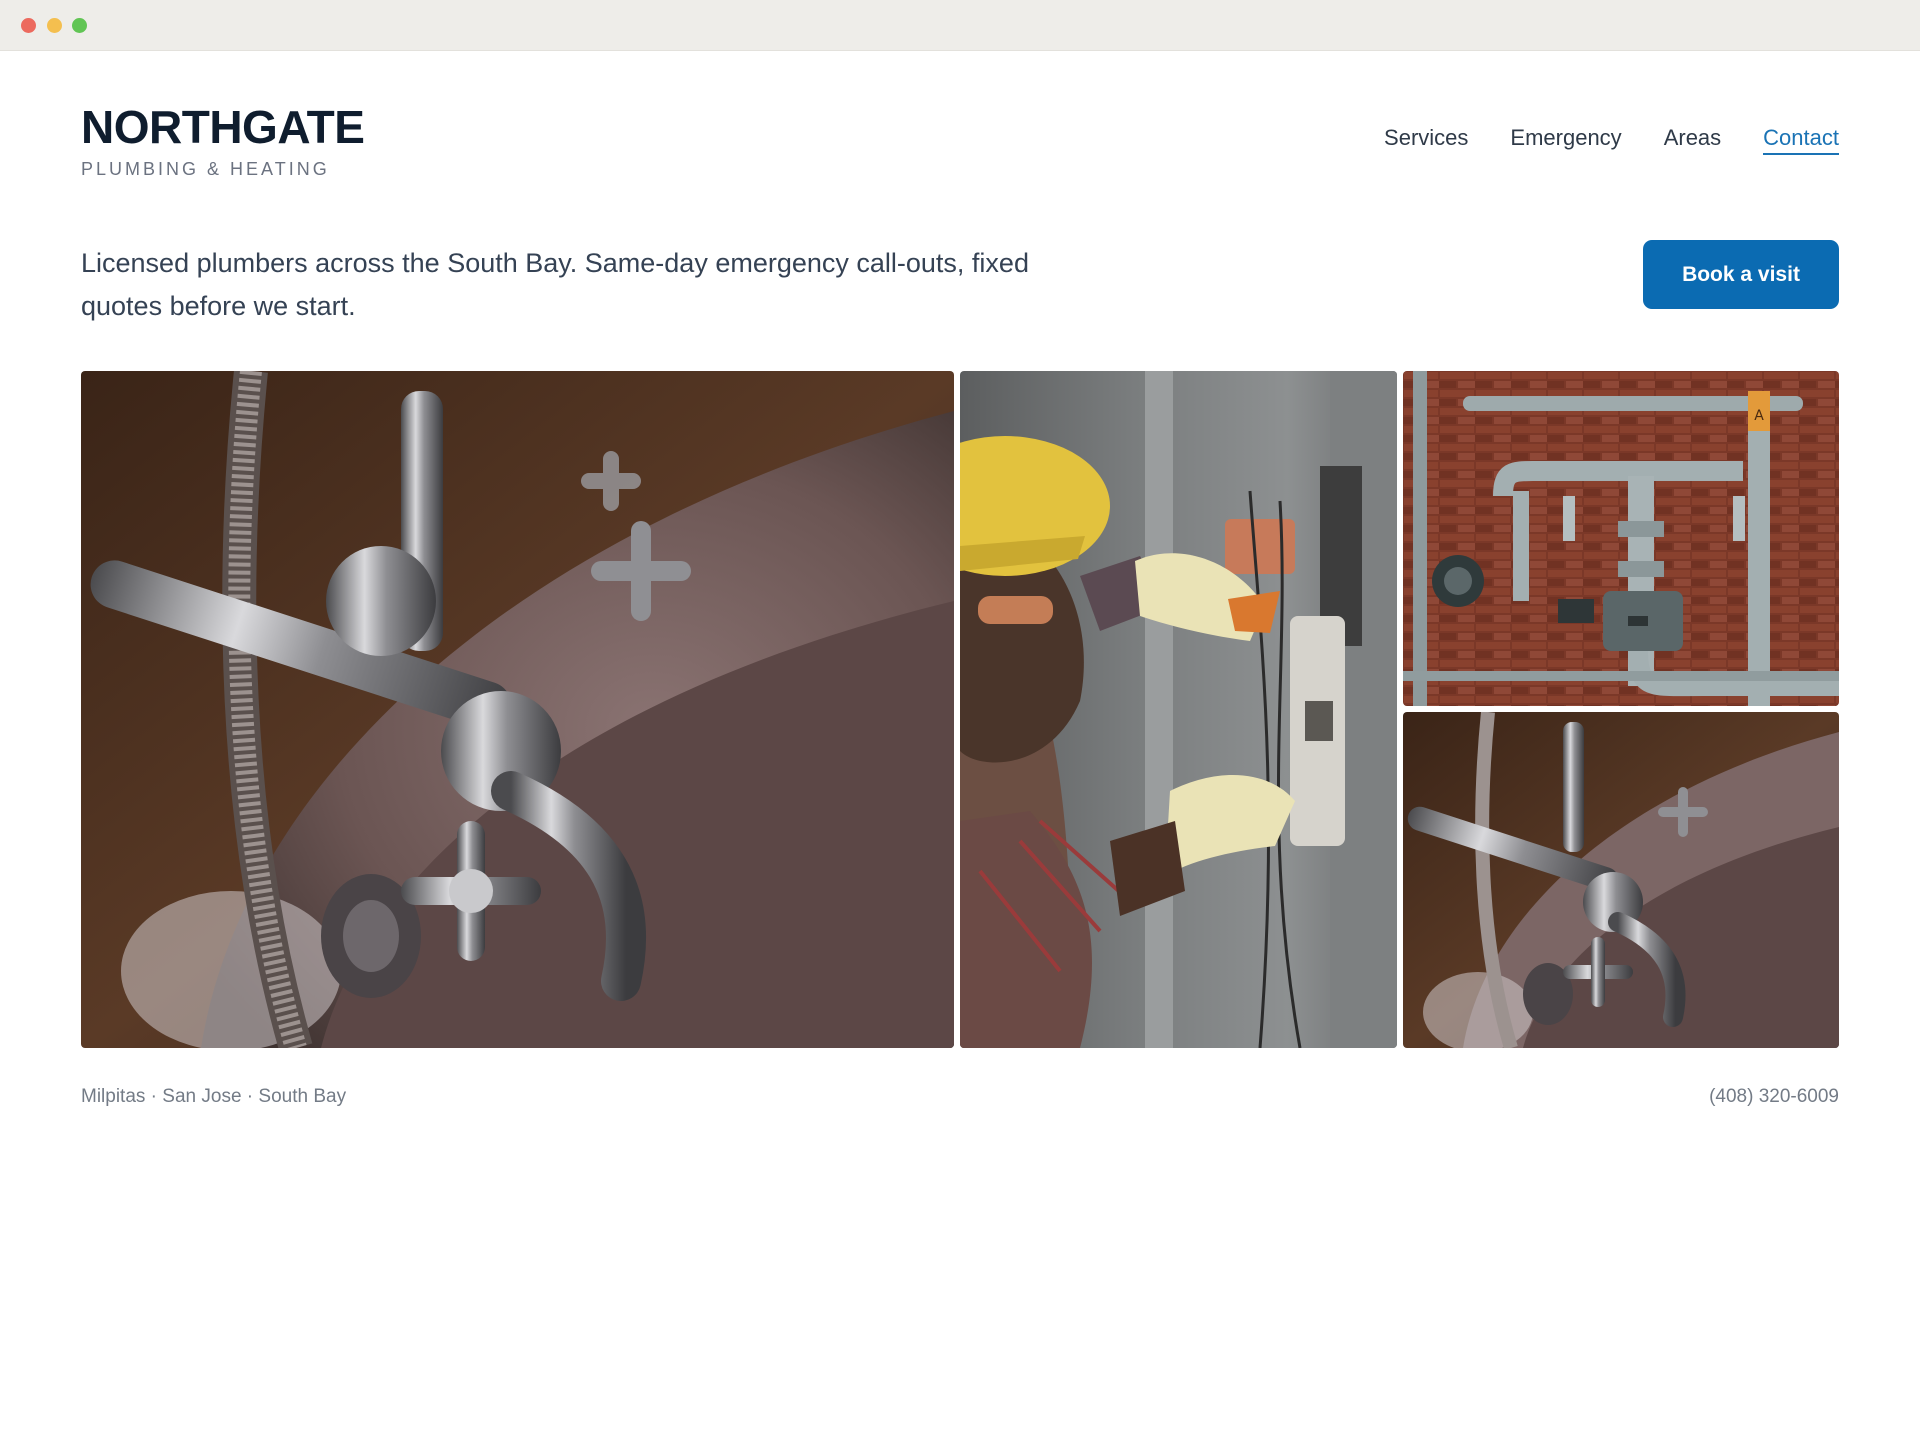  I want to click on book-visit-button: Book a visit, so click(1741, 274).